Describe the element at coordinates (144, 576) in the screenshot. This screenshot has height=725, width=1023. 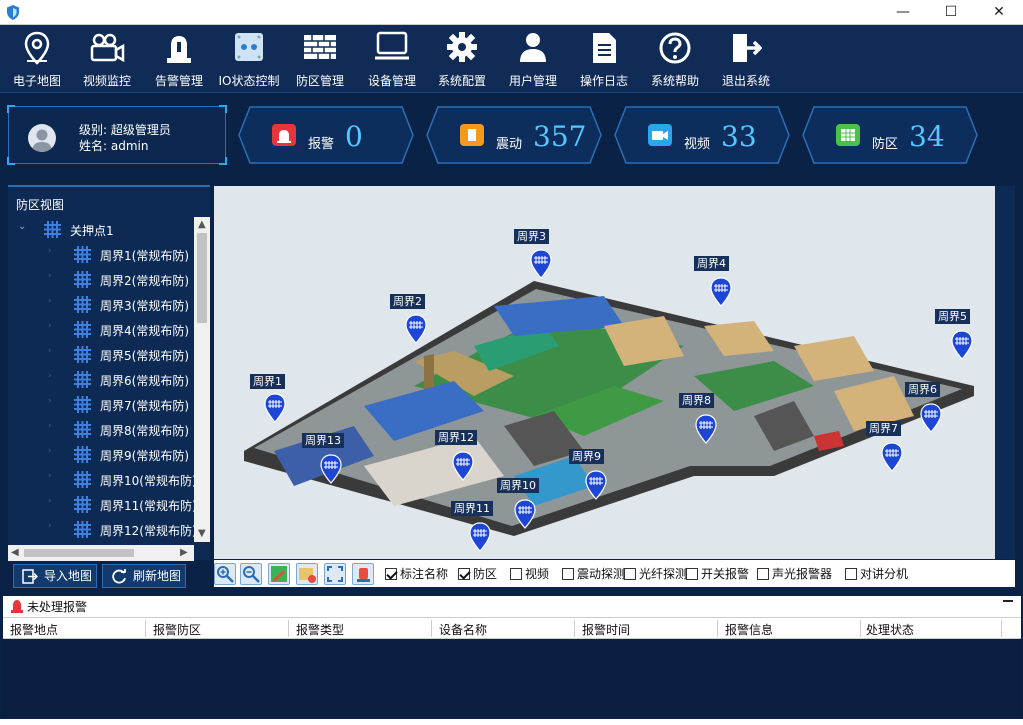
I see `refresh-map-button: 刷新地图` at that location.